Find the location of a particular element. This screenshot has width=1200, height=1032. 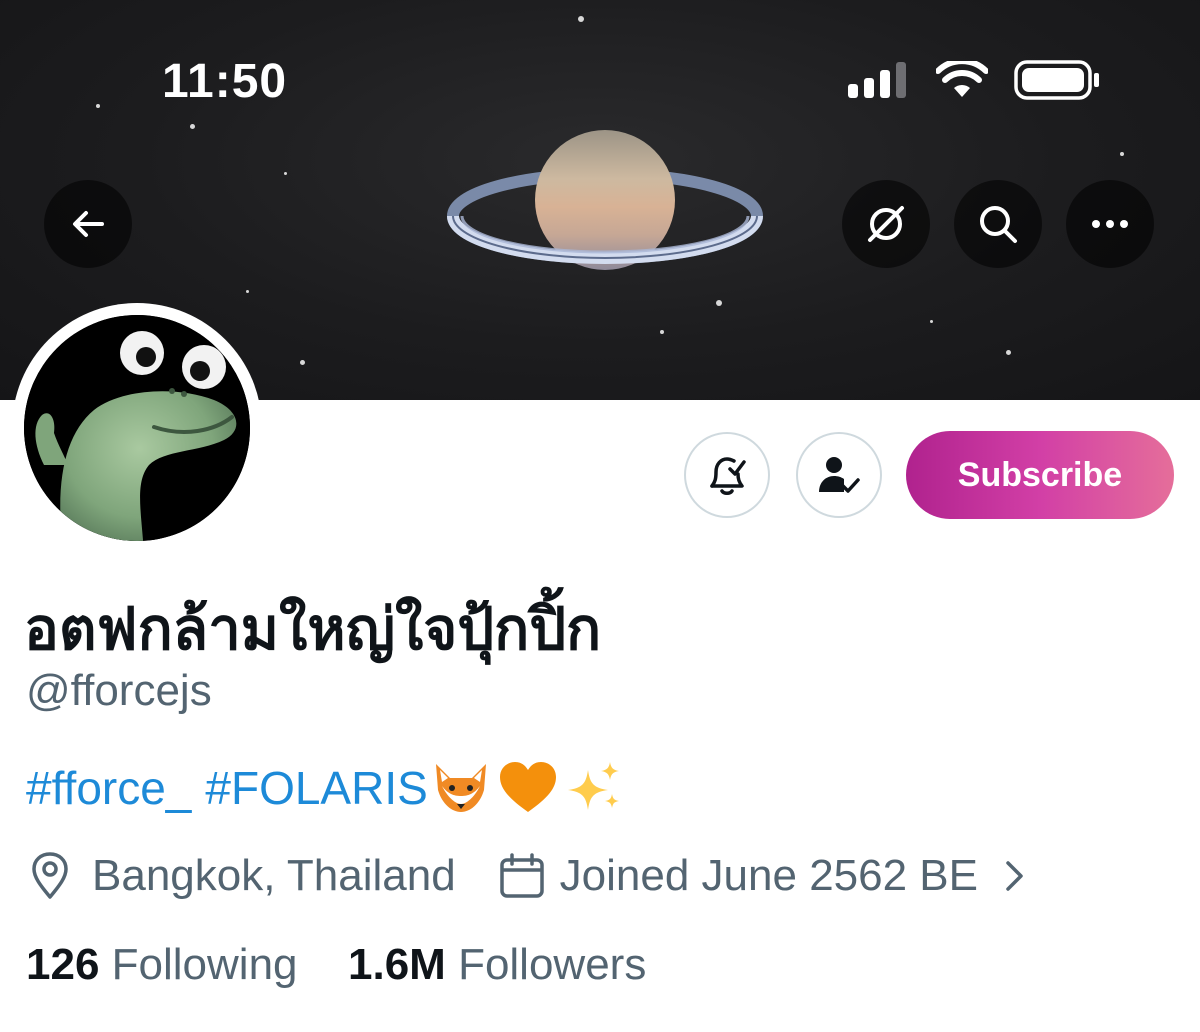

avatar-image is located at coordinates (137, 428).